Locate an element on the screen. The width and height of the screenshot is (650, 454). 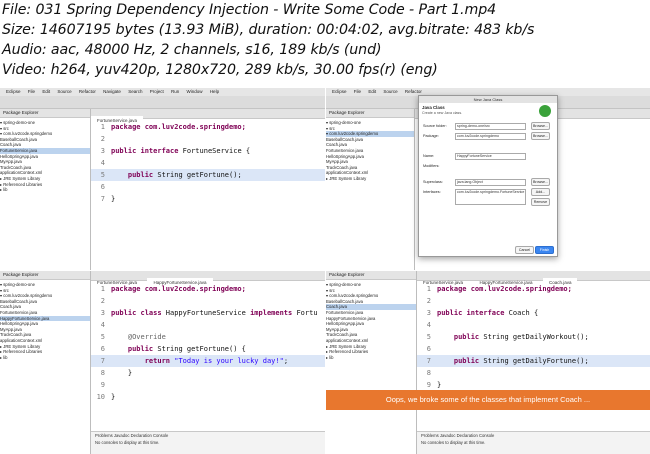
code-line: 2 is located at coordinates (102, 139).